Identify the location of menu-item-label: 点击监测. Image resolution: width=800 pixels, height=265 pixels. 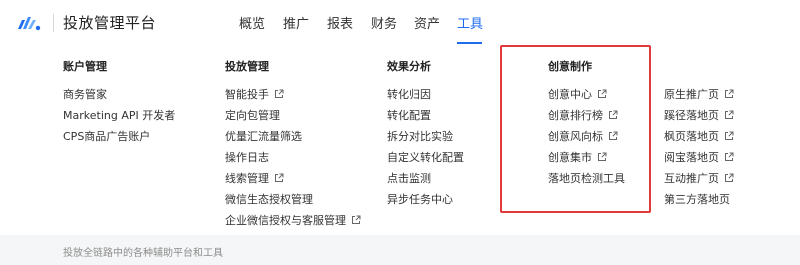
(409, 178).